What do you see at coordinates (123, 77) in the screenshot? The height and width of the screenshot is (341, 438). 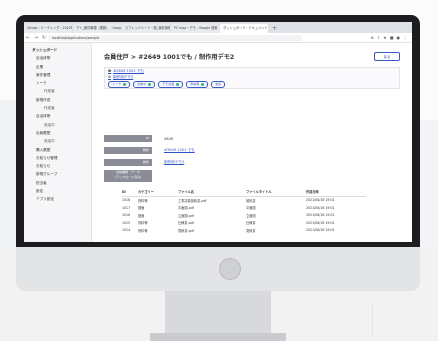 I see `info-link-text: 制作用デモ2` at bounding box center [123, 77].